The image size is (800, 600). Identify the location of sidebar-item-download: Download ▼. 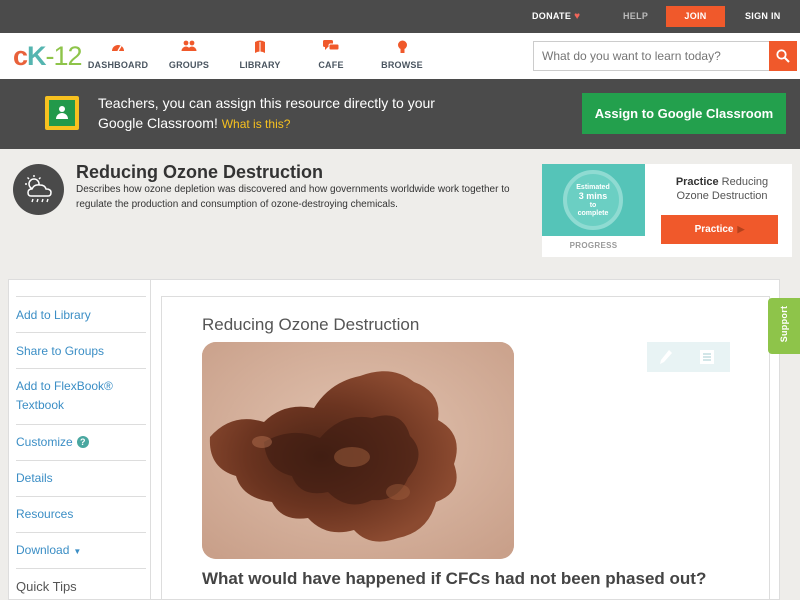
(81, 550).